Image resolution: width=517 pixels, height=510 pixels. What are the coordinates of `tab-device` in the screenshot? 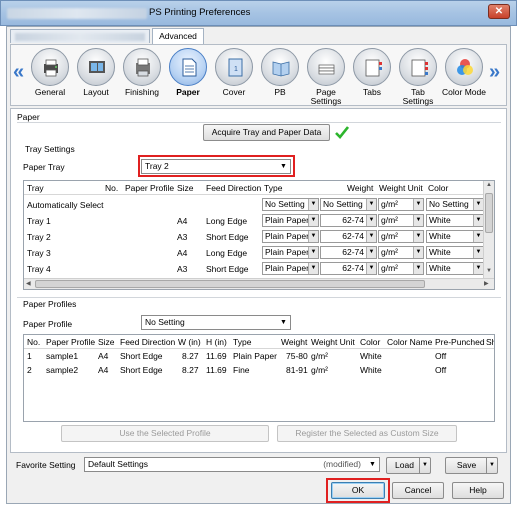 It's located at (80, 36).